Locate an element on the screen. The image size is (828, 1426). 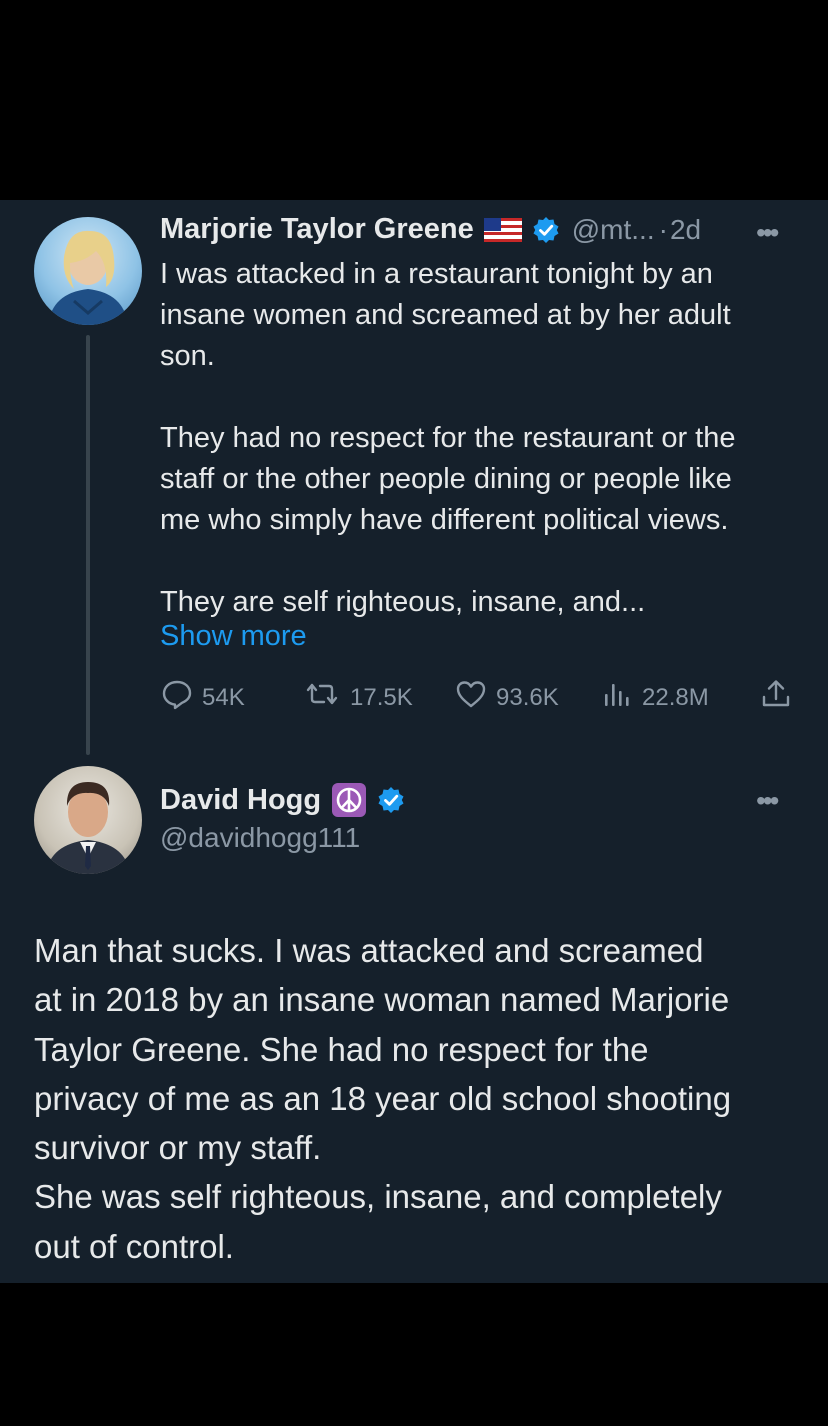
share-action is located at coordinates (780, 697).